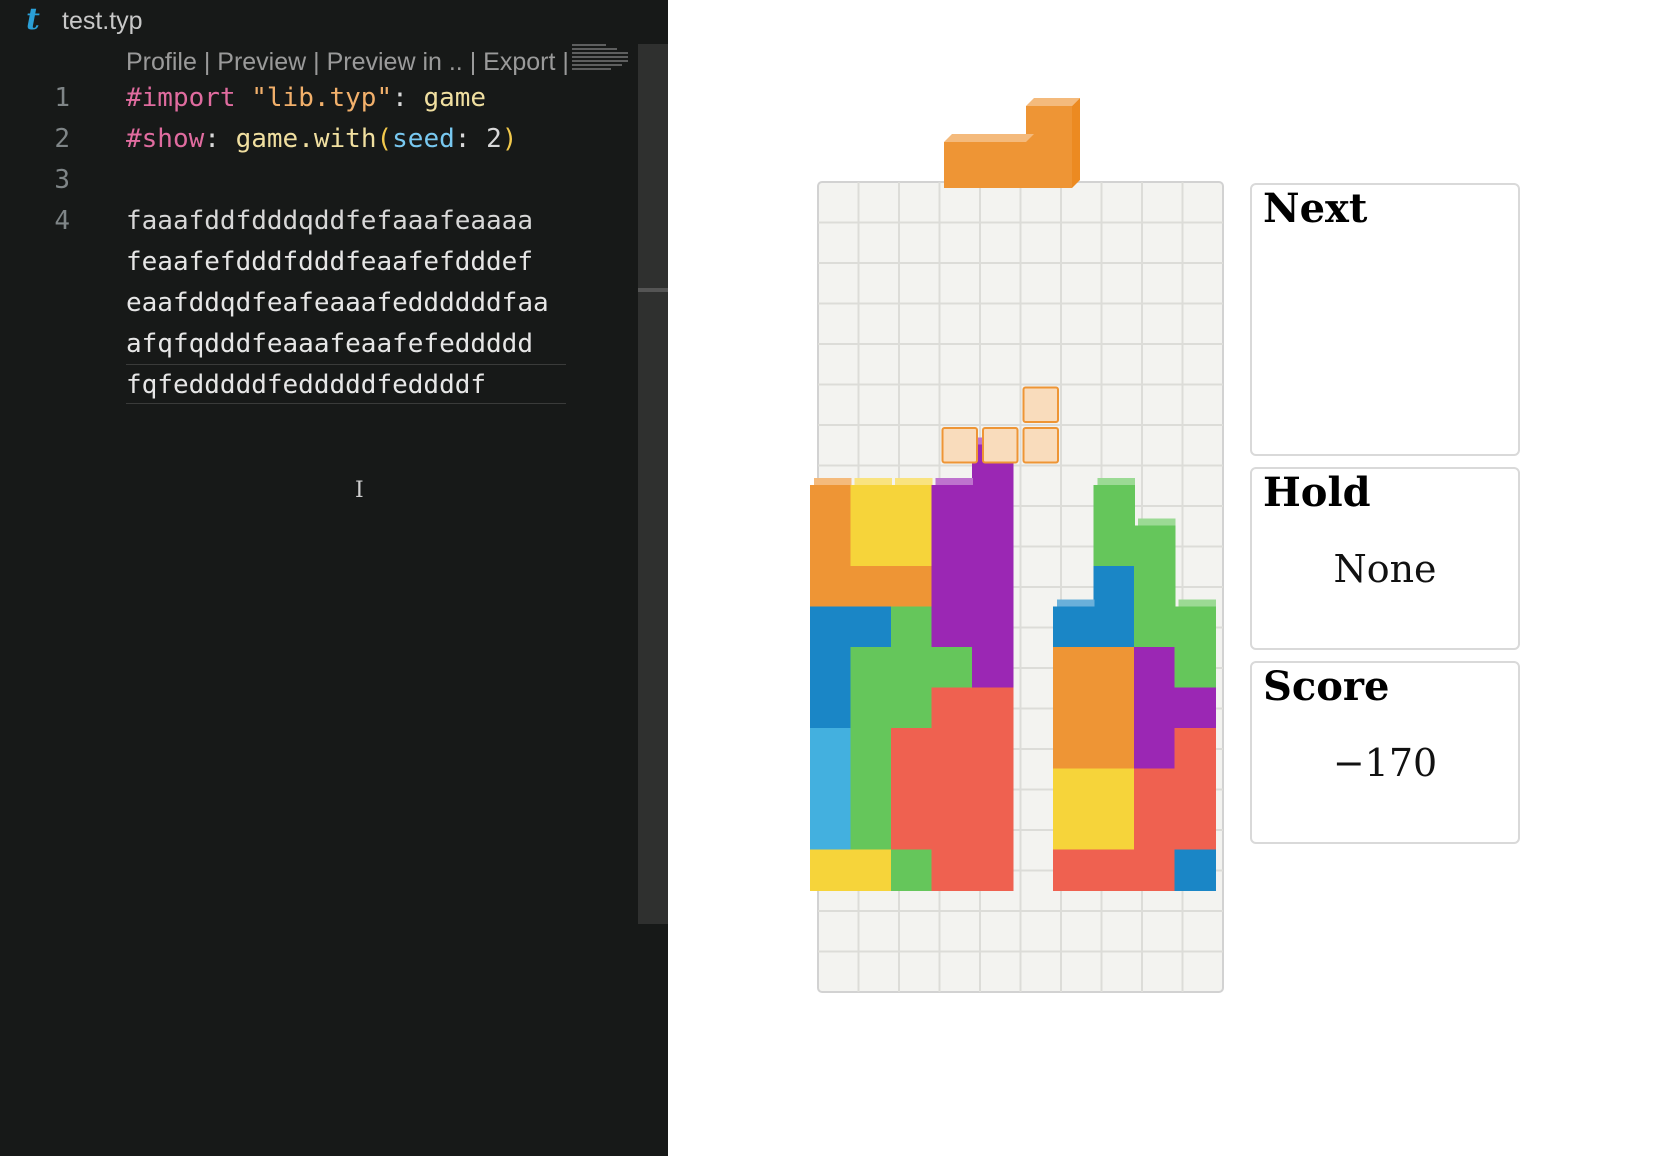 The height and width of the screenshot is (1156, 1660). Describe the element at coordinates (600, 60) in the screenshot. I see `minimap` at that location.